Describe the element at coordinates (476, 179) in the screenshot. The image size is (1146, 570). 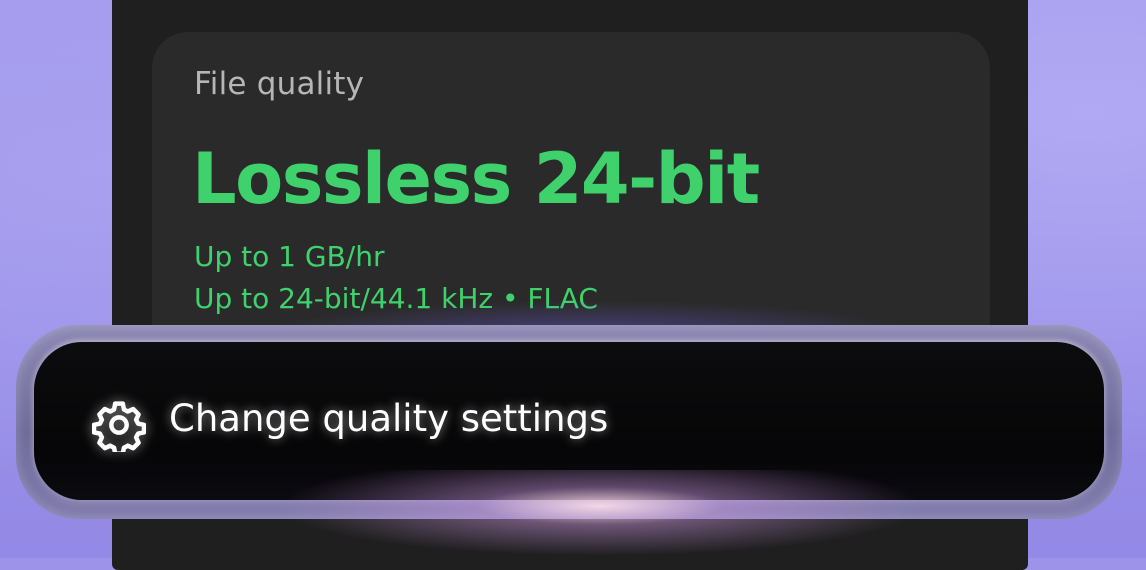
I see `quality-title: Lossless 24-bit` at that location.